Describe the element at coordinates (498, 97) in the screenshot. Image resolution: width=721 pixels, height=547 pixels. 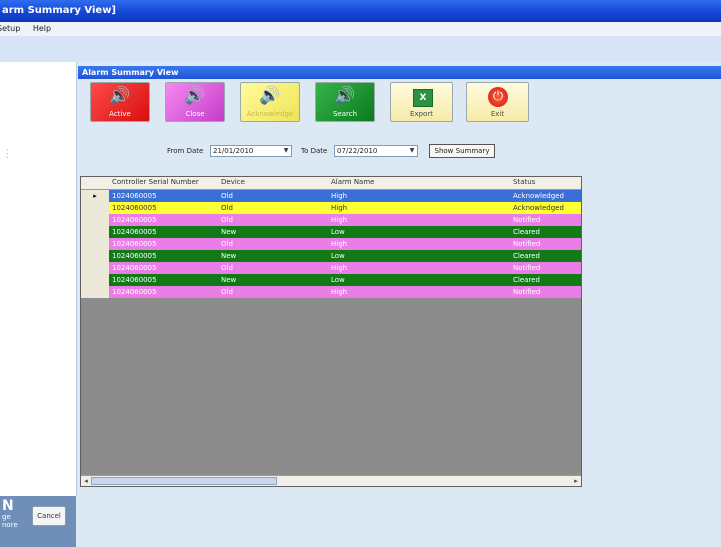
I see `power-icon: ⏻` at that location.